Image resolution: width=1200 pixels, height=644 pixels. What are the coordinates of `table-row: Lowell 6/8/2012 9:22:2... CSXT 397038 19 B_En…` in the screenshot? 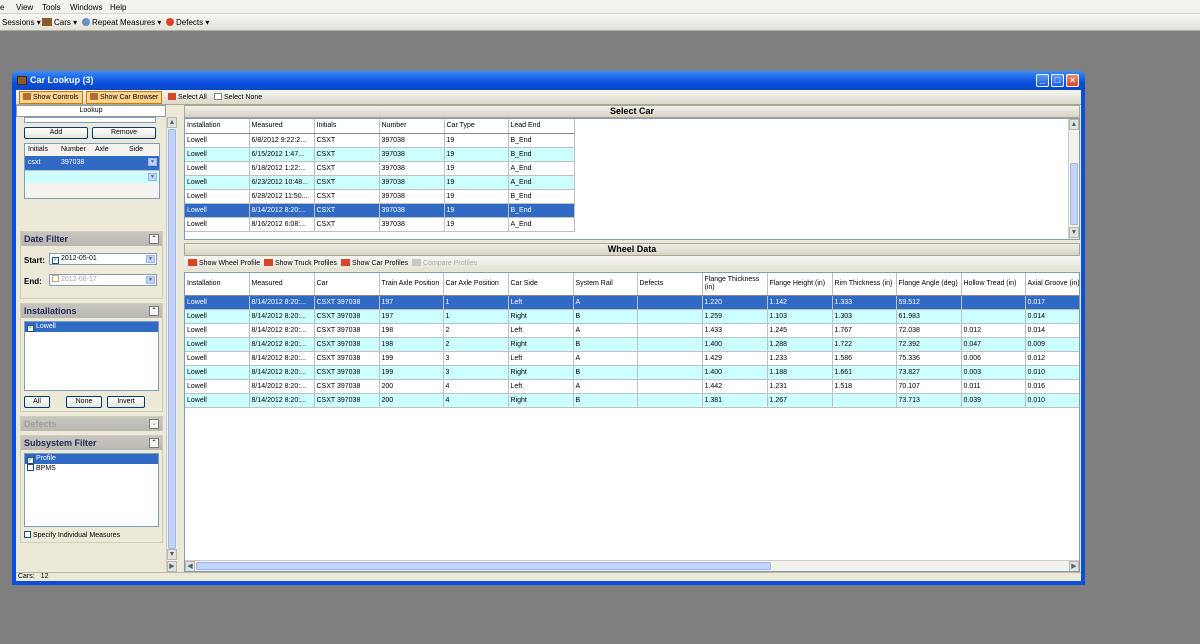 It's located at (380, 140).